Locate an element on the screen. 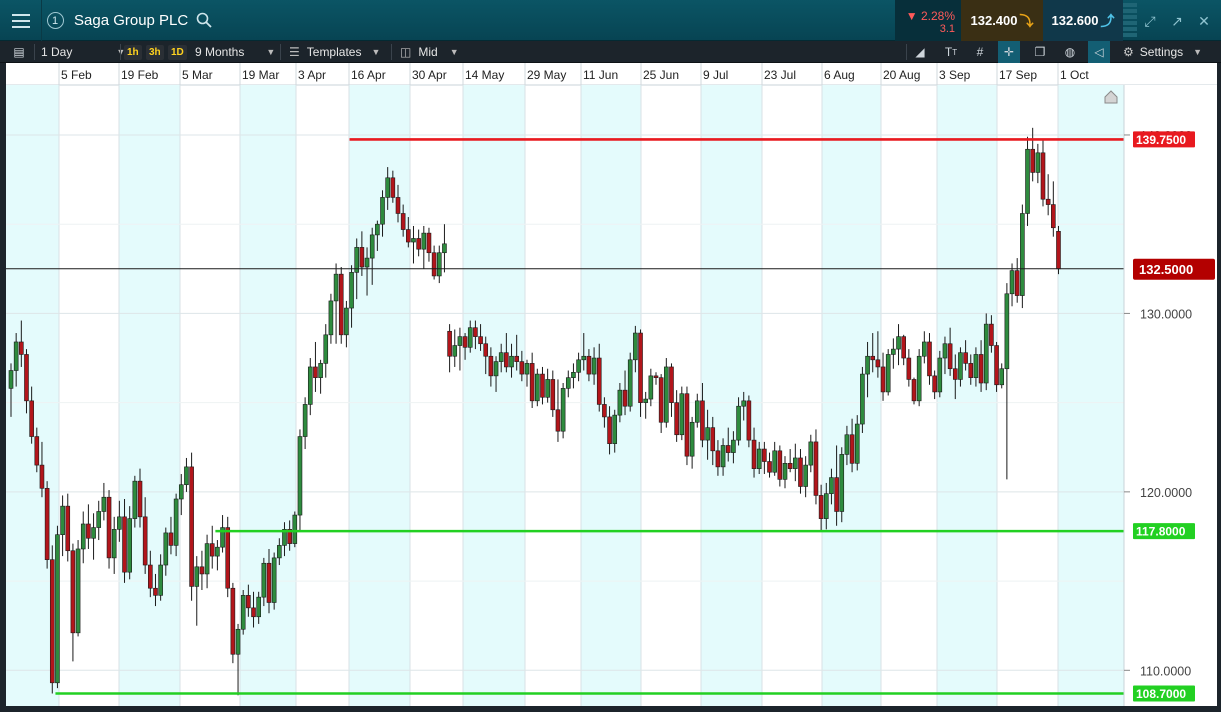 The image size is (1221, 712). timeframe-1h-button: 1h is located at coordinates (133, 52).